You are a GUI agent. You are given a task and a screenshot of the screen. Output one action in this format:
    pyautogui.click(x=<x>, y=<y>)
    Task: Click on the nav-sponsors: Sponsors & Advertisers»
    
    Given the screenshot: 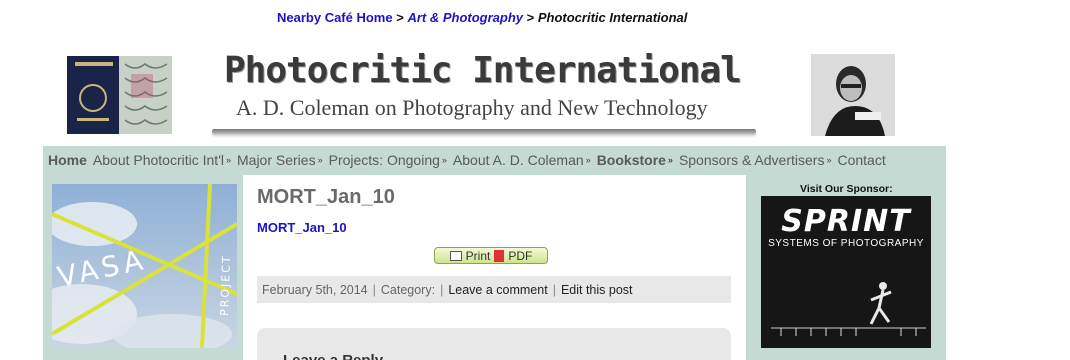 What is the action you would take?
    pyautogui.click(x=755, y=160)
    